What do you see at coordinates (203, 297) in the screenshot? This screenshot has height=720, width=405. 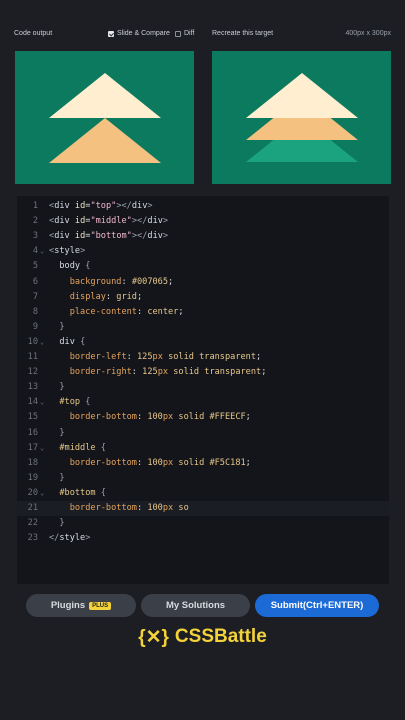 I see `code-line: 7 display: grid;` at bounding box center [203, 297].